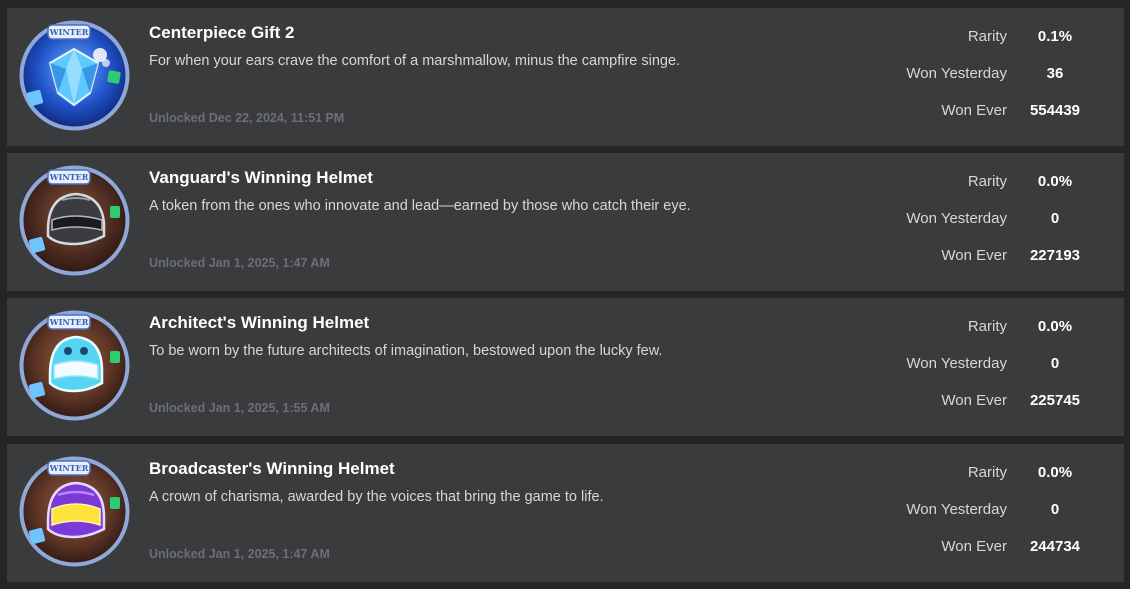 This screenshot has width=1130, height=589. Describe the element at coordinates (1055, 73) in the screenshot. I see `won-yesterday-value: 36` at that location.